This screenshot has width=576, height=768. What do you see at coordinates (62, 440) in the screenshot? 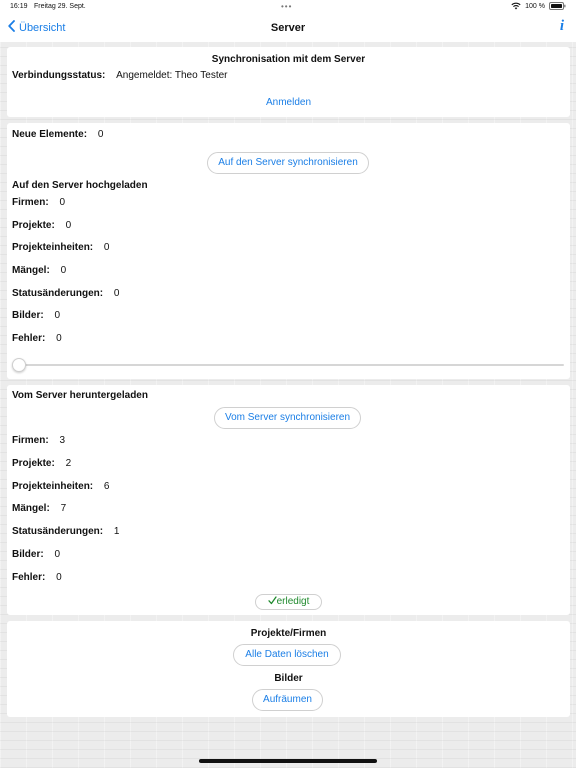
I see `download-row-value: 3` at bounding box center [62, 440].